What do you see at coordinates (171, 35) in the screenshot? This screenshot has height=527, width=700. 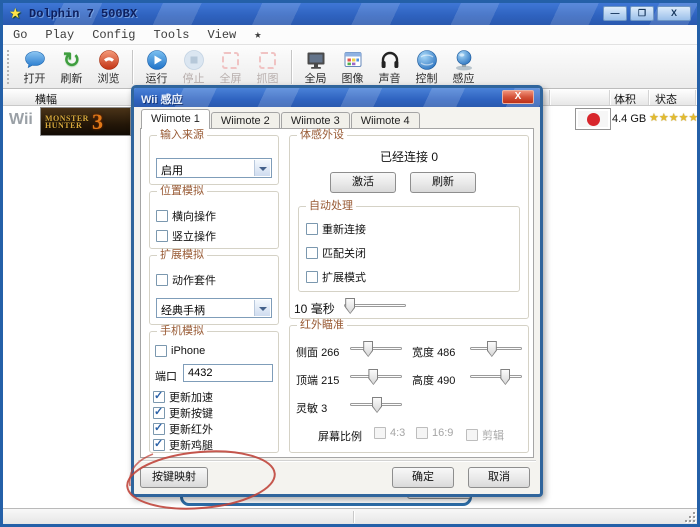 I see `menu-tools: Tools` at bounding box center [171, 35].